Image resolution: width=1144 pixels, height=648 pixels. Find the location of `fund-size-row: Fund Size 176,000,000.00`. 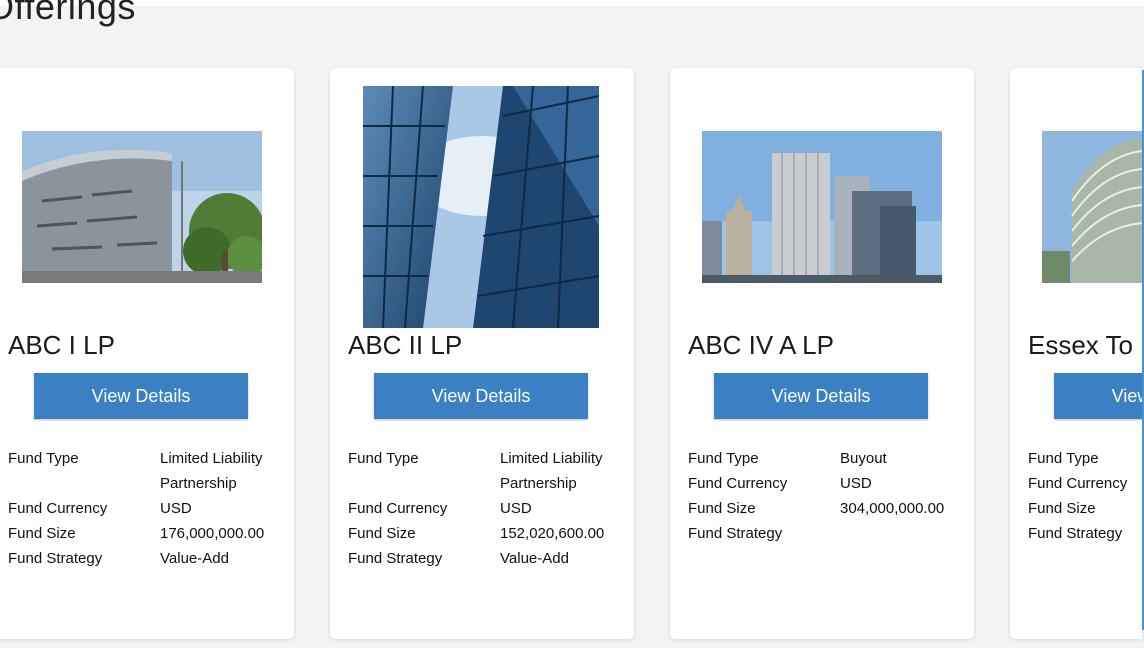

fund-size-row: Fund Size 176,000,000.00 is located at coordinates (139, 533).